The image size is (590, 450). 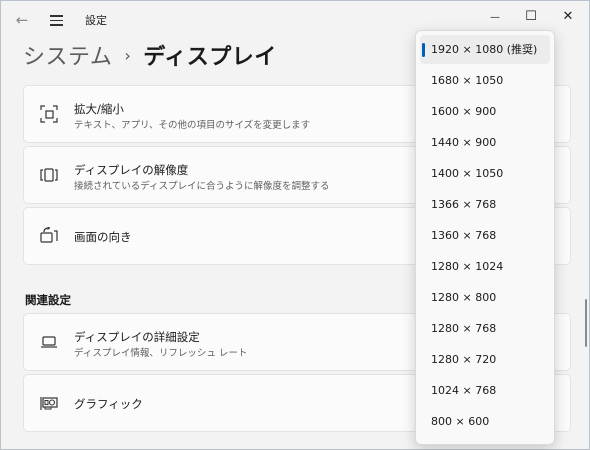 What do you see at coordinates (137, 337) in the screenshot?
I see `advanced-display-title: ディスプレイの詳細設定` at bounding box center [137, 337].